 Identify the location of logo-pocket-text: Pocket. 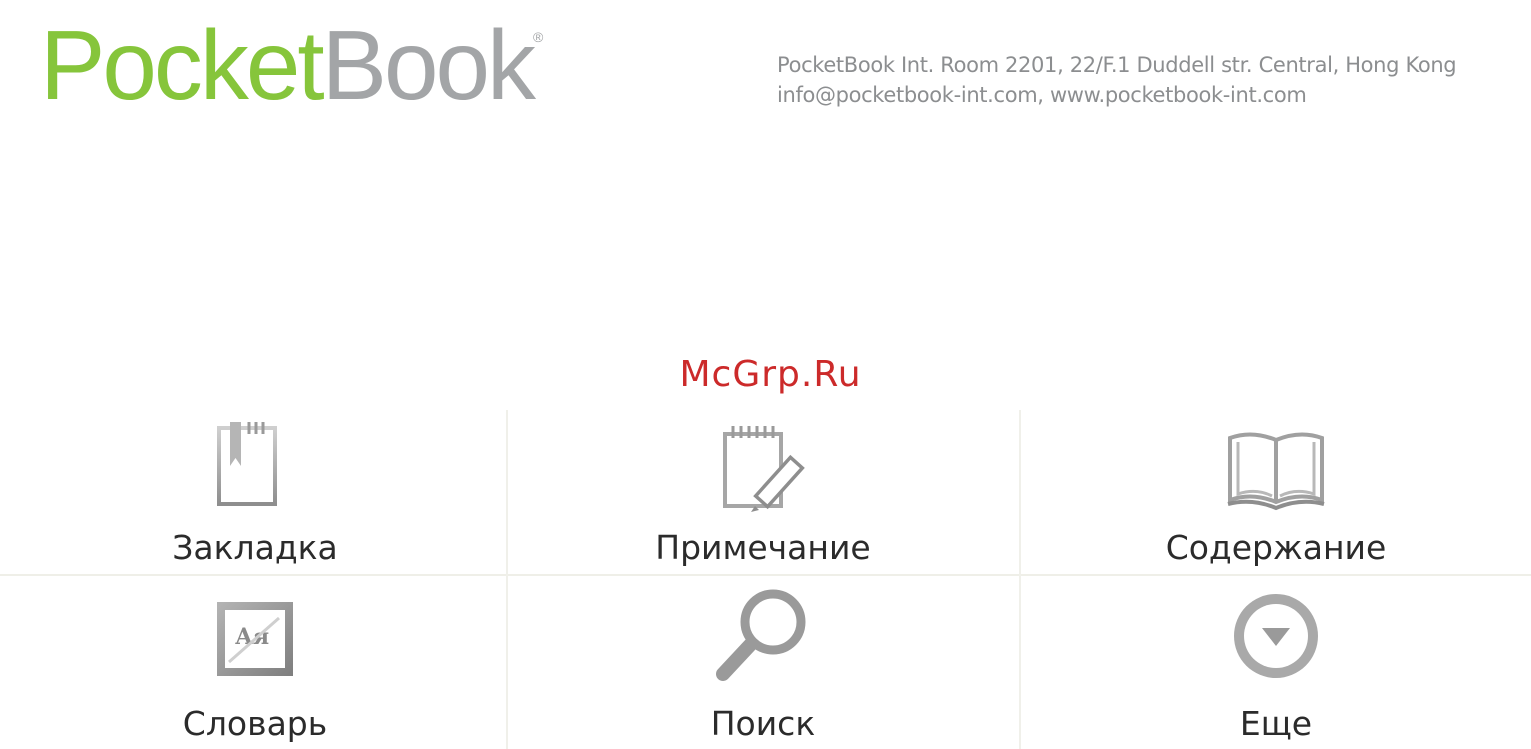
(182, 65).